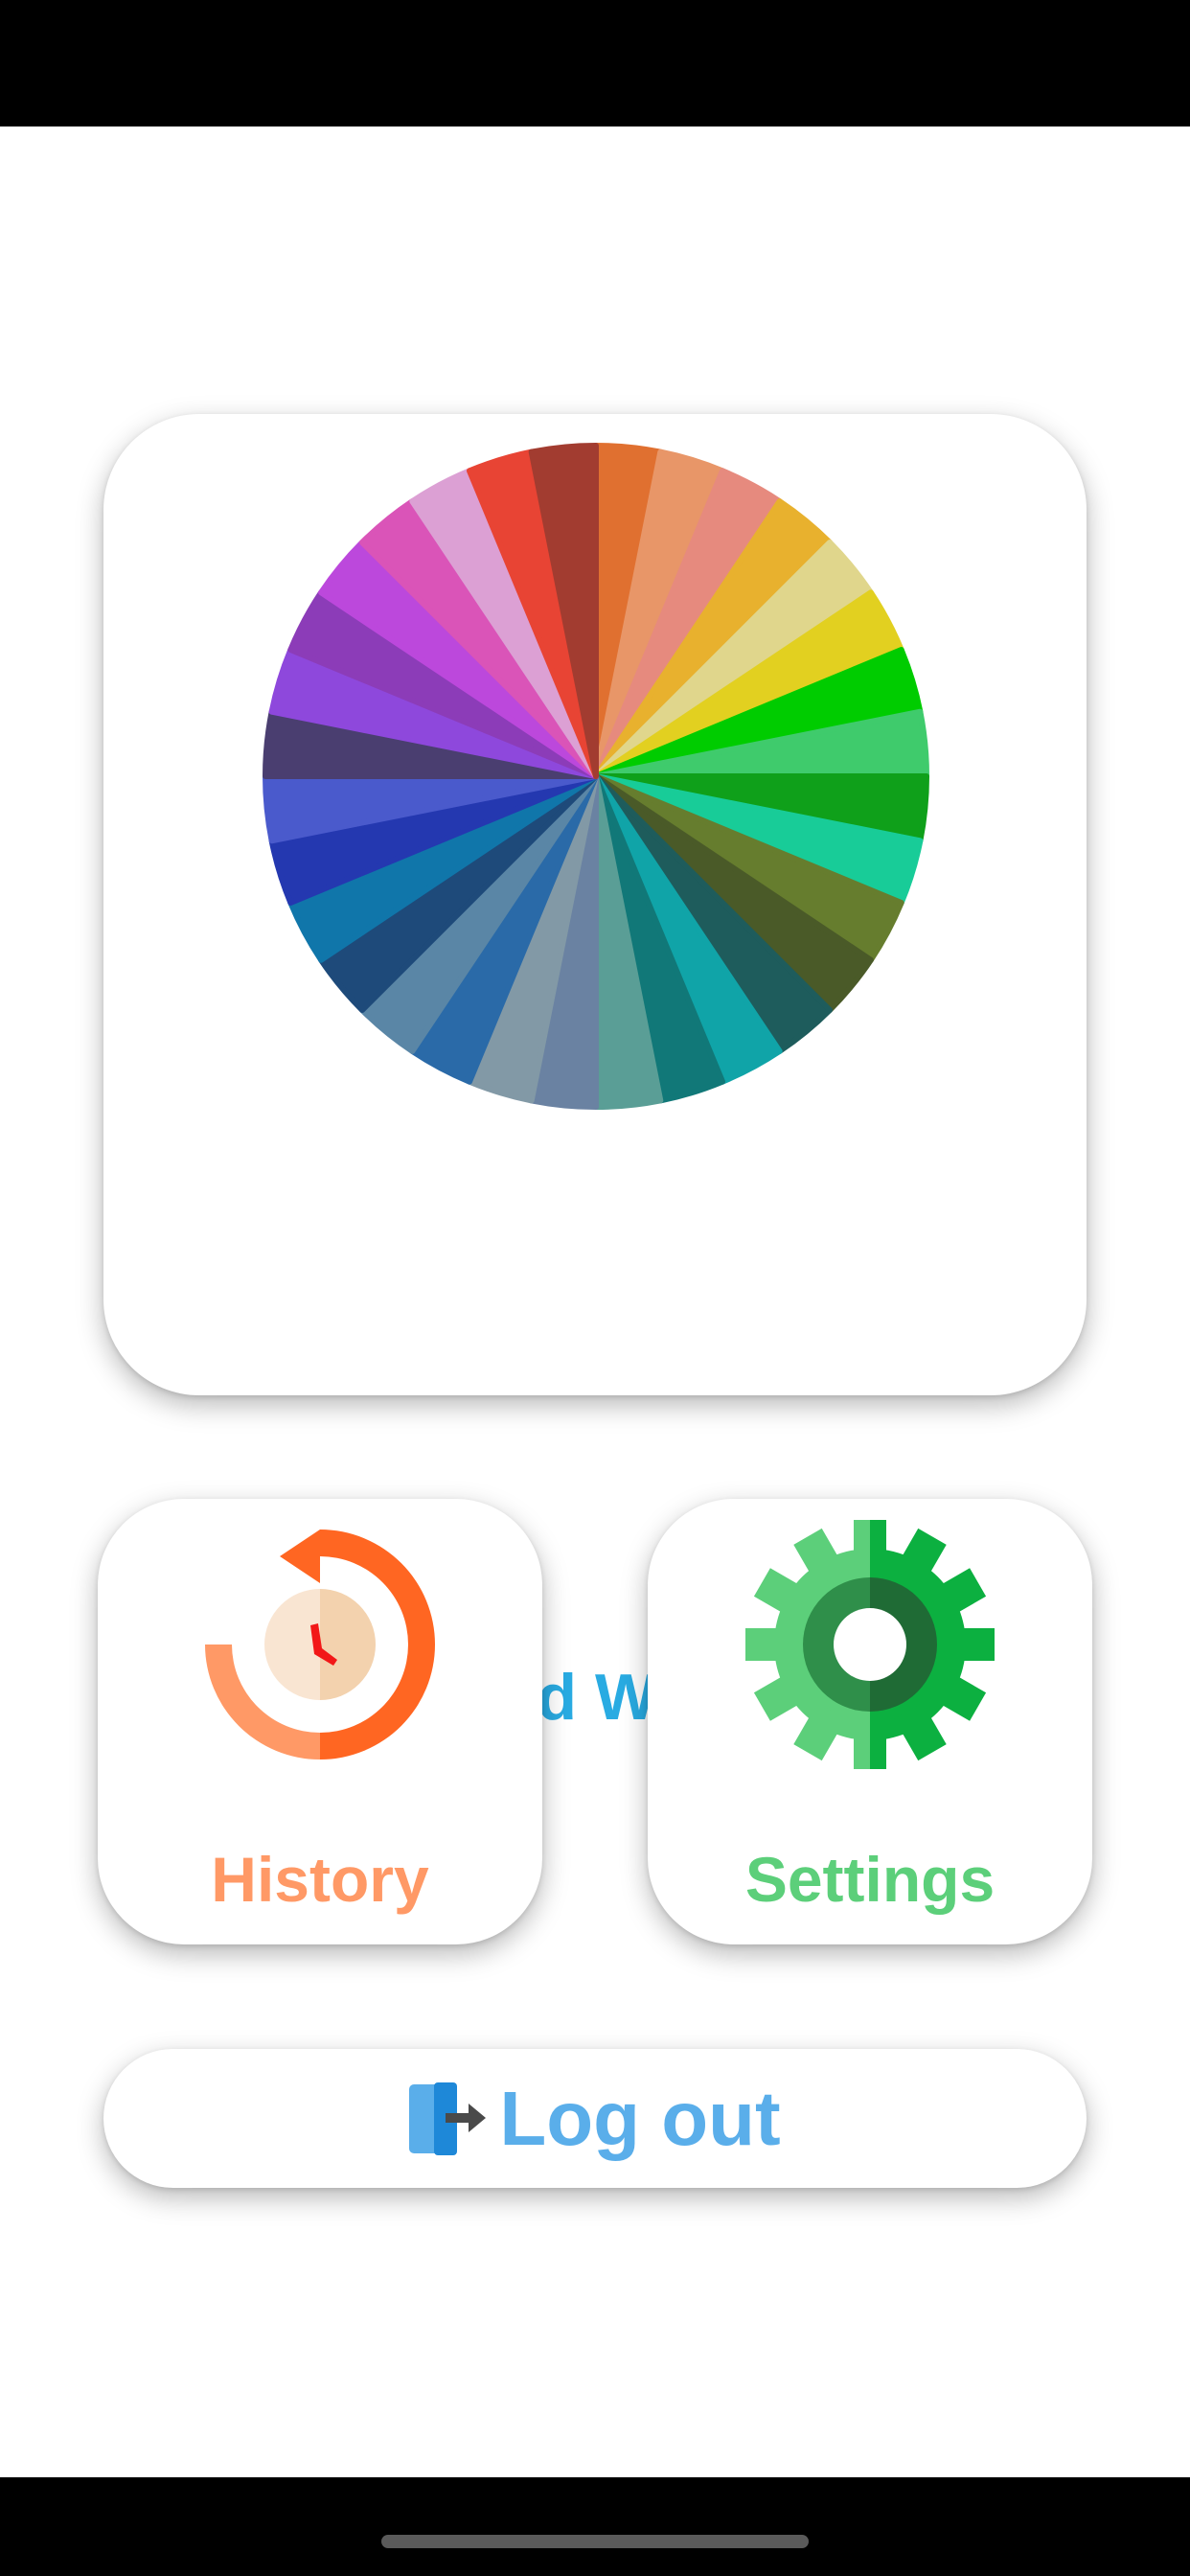 This screenshot has height=2576, width=1190. Describe the element at coordinates (595, 2526) in the screenshot. I see `navigation-bar` at that location.